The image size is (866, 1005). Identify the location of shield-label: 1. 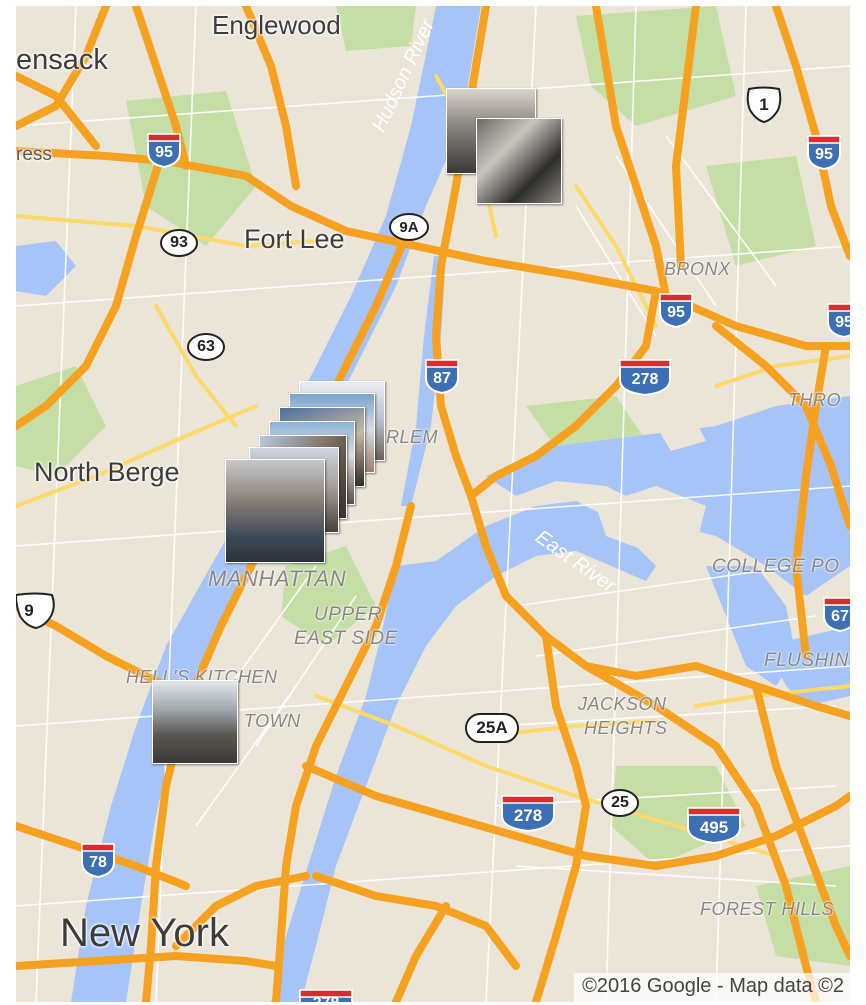
(764, 104).